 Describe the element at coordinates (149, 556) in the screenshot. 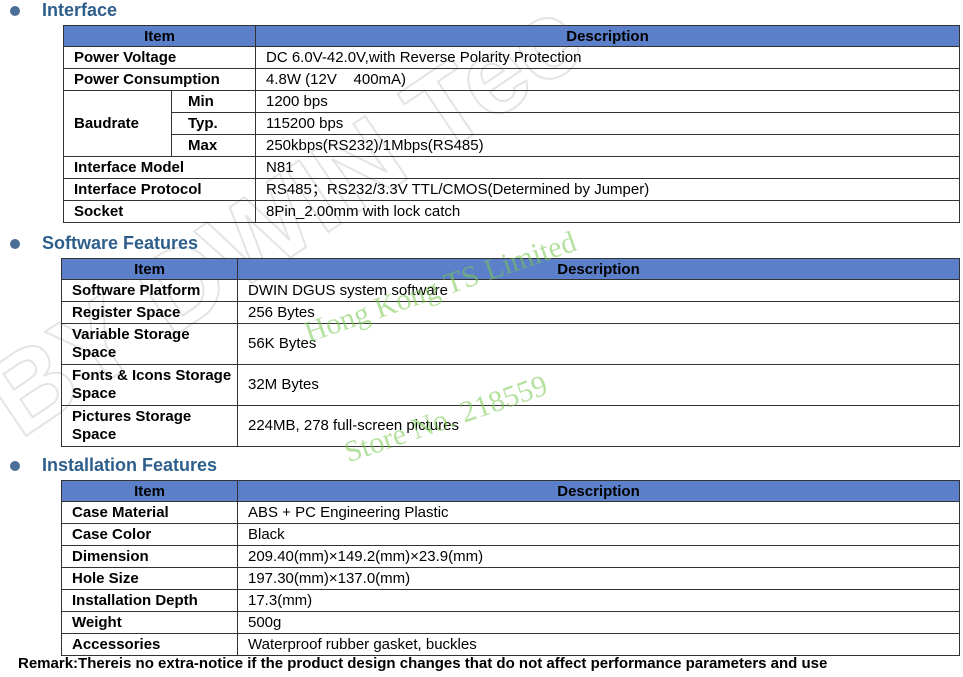

I see `row-label: Dimension` at that location.